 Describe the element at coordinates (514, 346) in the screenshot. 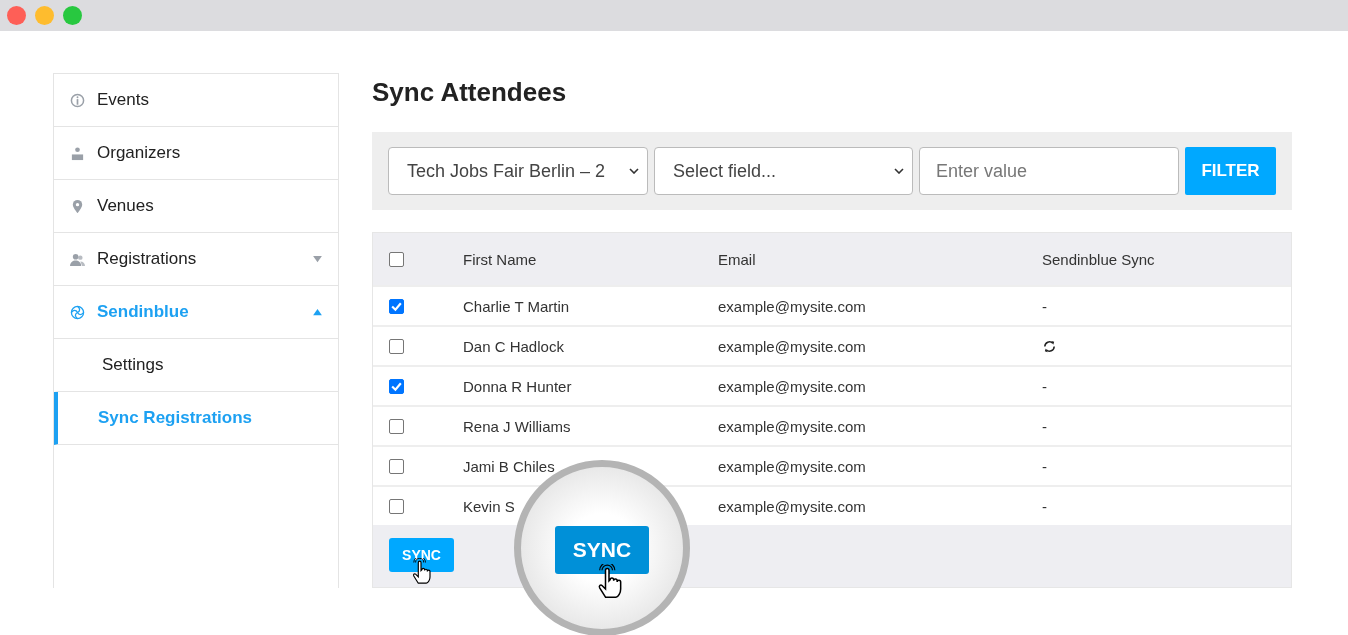

I see `table-cell-text: Dan C Hadlock` at that location.